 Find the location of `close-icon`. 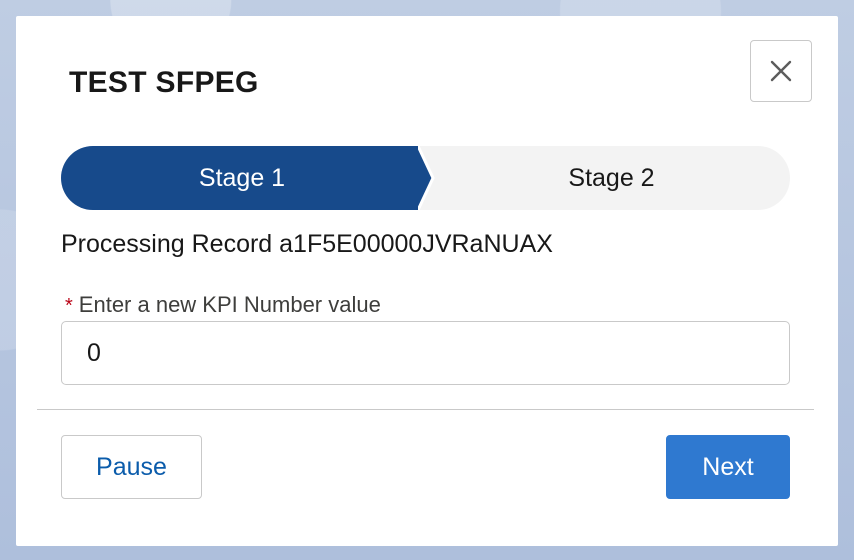

close-icon is located at coordinates (781, 71).